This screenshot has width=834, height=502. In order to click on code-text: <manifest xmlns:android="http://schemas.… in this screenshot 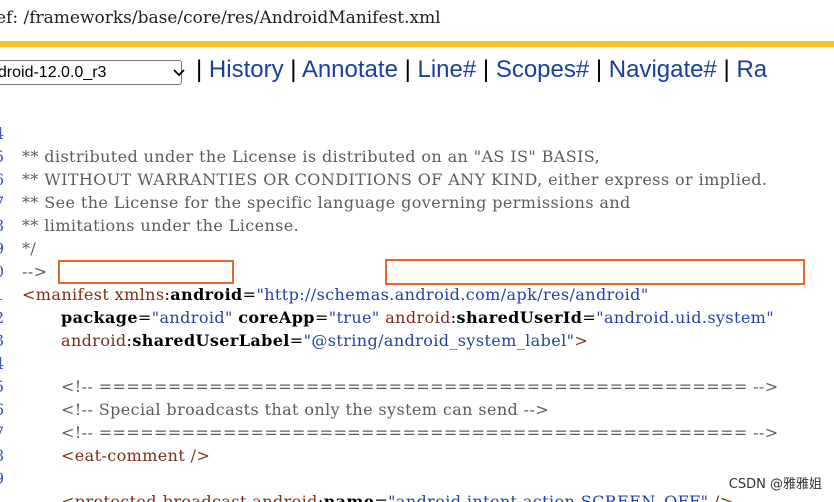, I will do `click(335, 294)`.